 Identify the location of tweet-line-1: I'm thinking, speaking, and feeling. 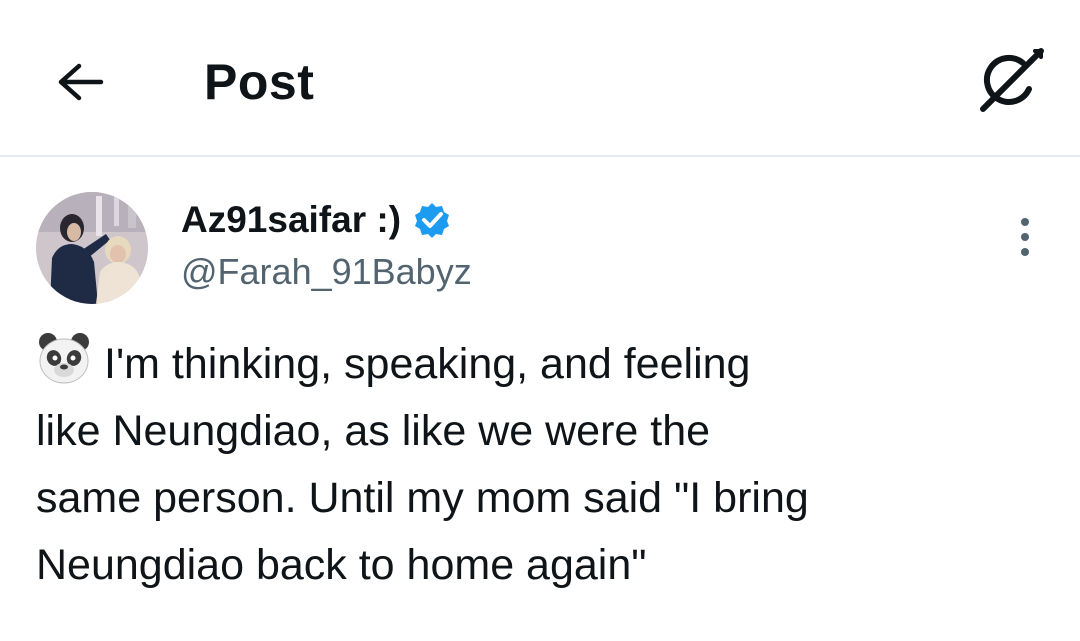
(541, 364).